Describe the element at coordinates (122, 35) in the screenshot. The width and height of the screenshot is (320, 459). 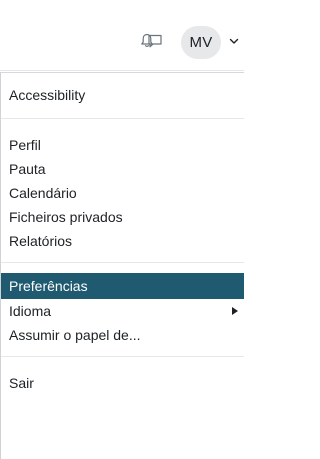
I see `top-navbar: MV` at that location.